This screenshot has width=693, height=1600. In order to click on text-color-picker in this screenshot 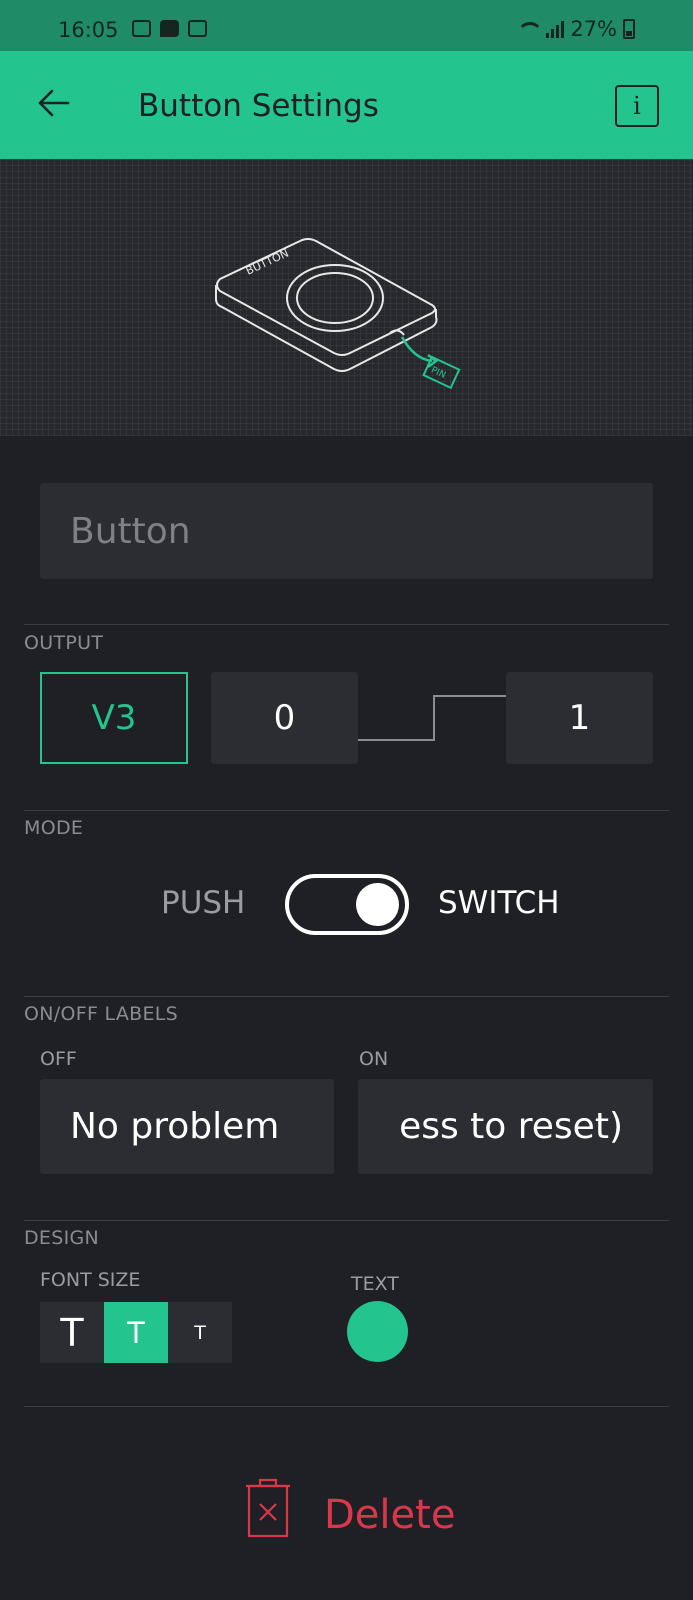, I will do `click(377, 1331)`.